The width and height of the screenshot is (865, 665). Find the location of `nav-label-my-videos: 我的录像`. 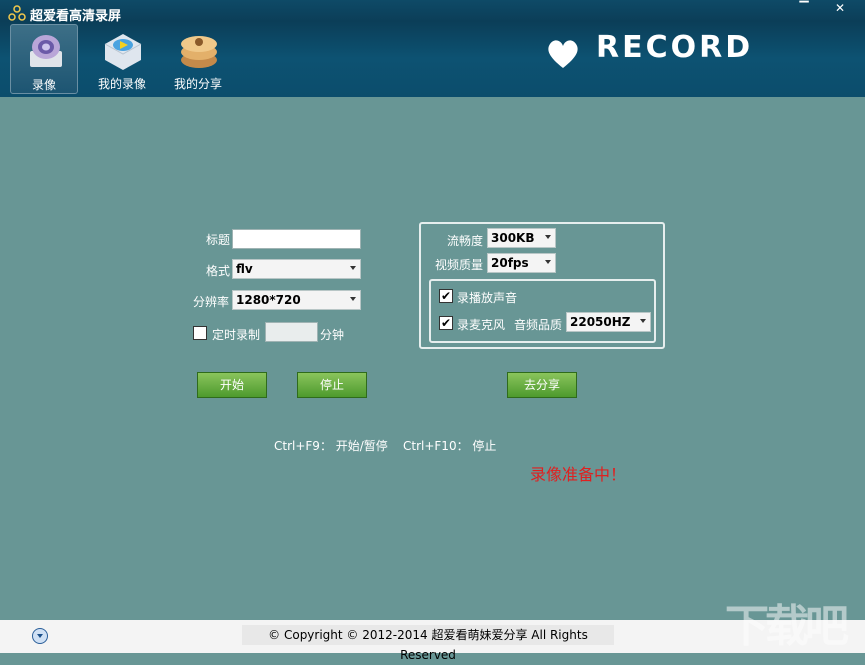

nav-label-my-videos: 我的录像 is located at coordinates (121, 84).